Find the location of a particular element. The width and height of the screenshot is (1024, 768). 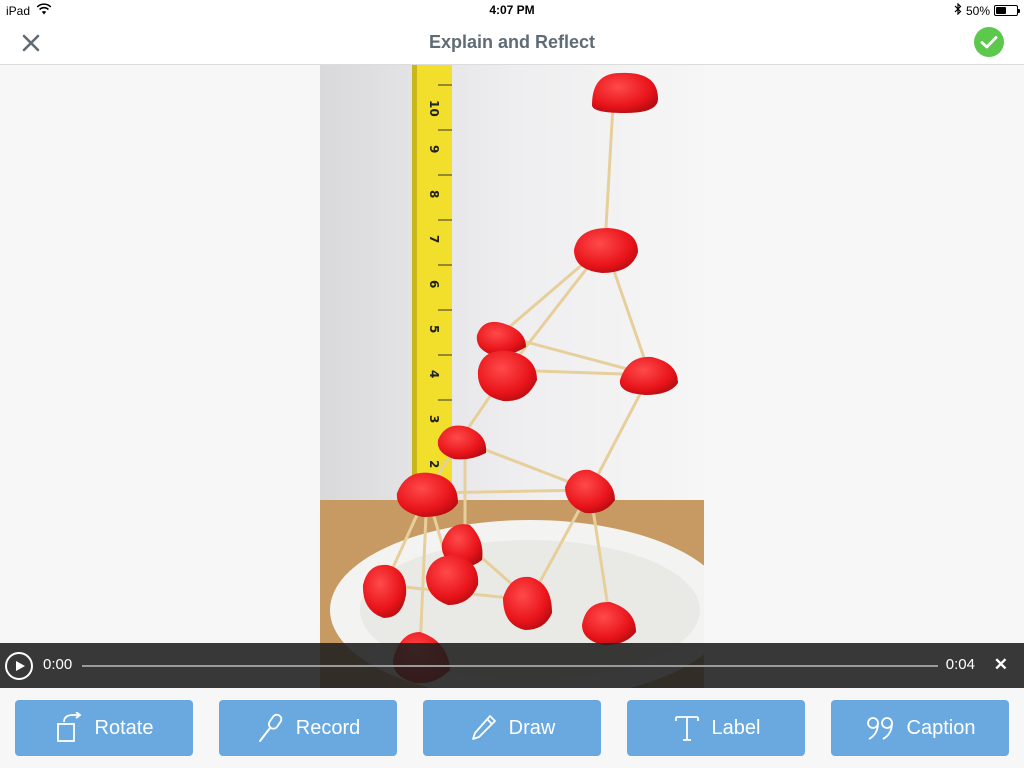

done-button is located at coordinates (989, 42).